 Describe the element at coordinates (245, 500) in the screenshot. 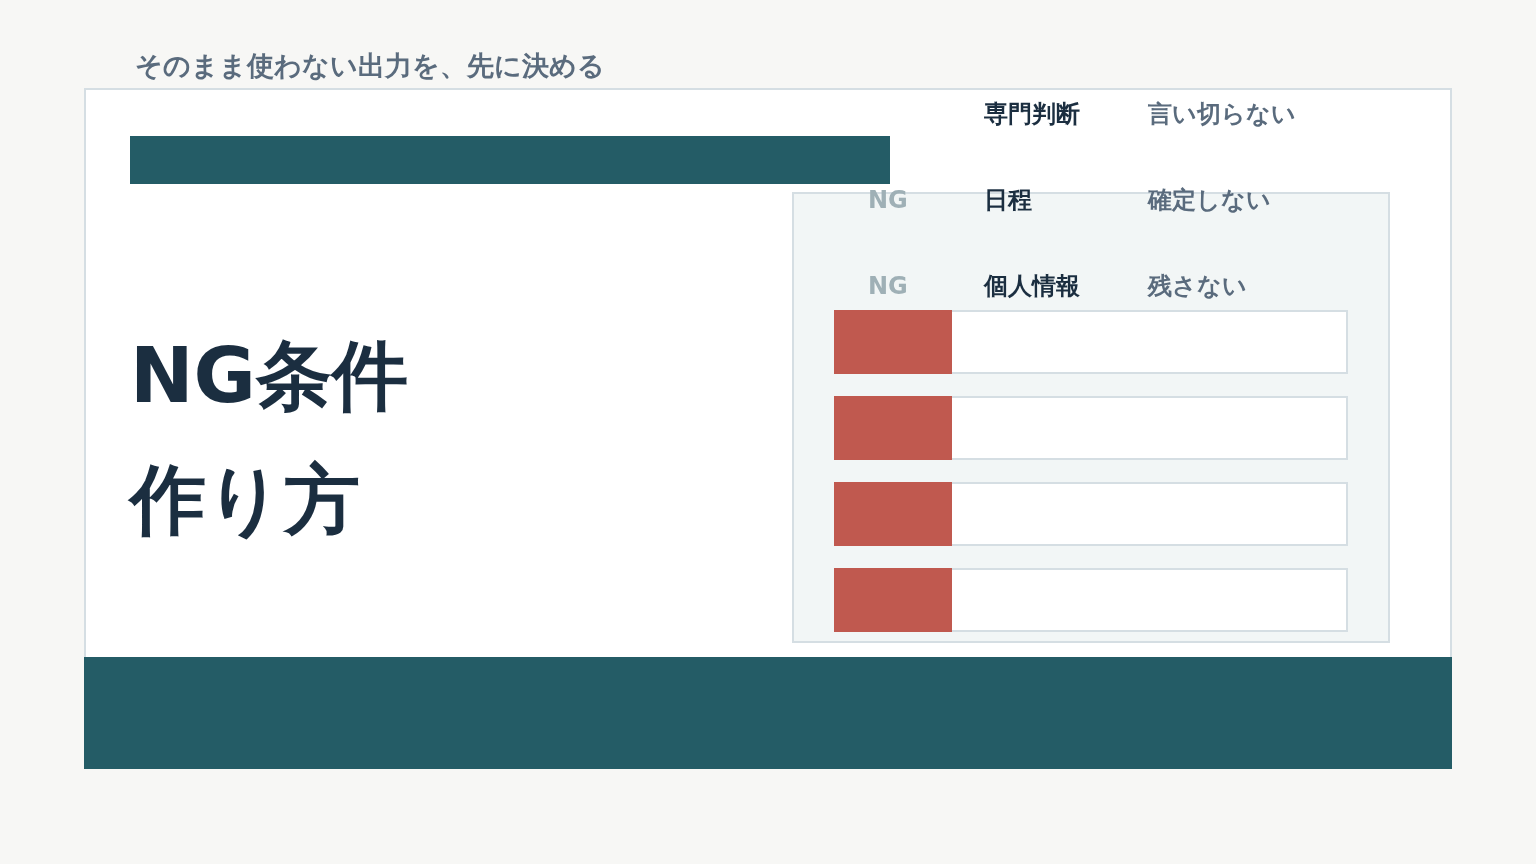

I see `slide-title: 作り方` at that location.